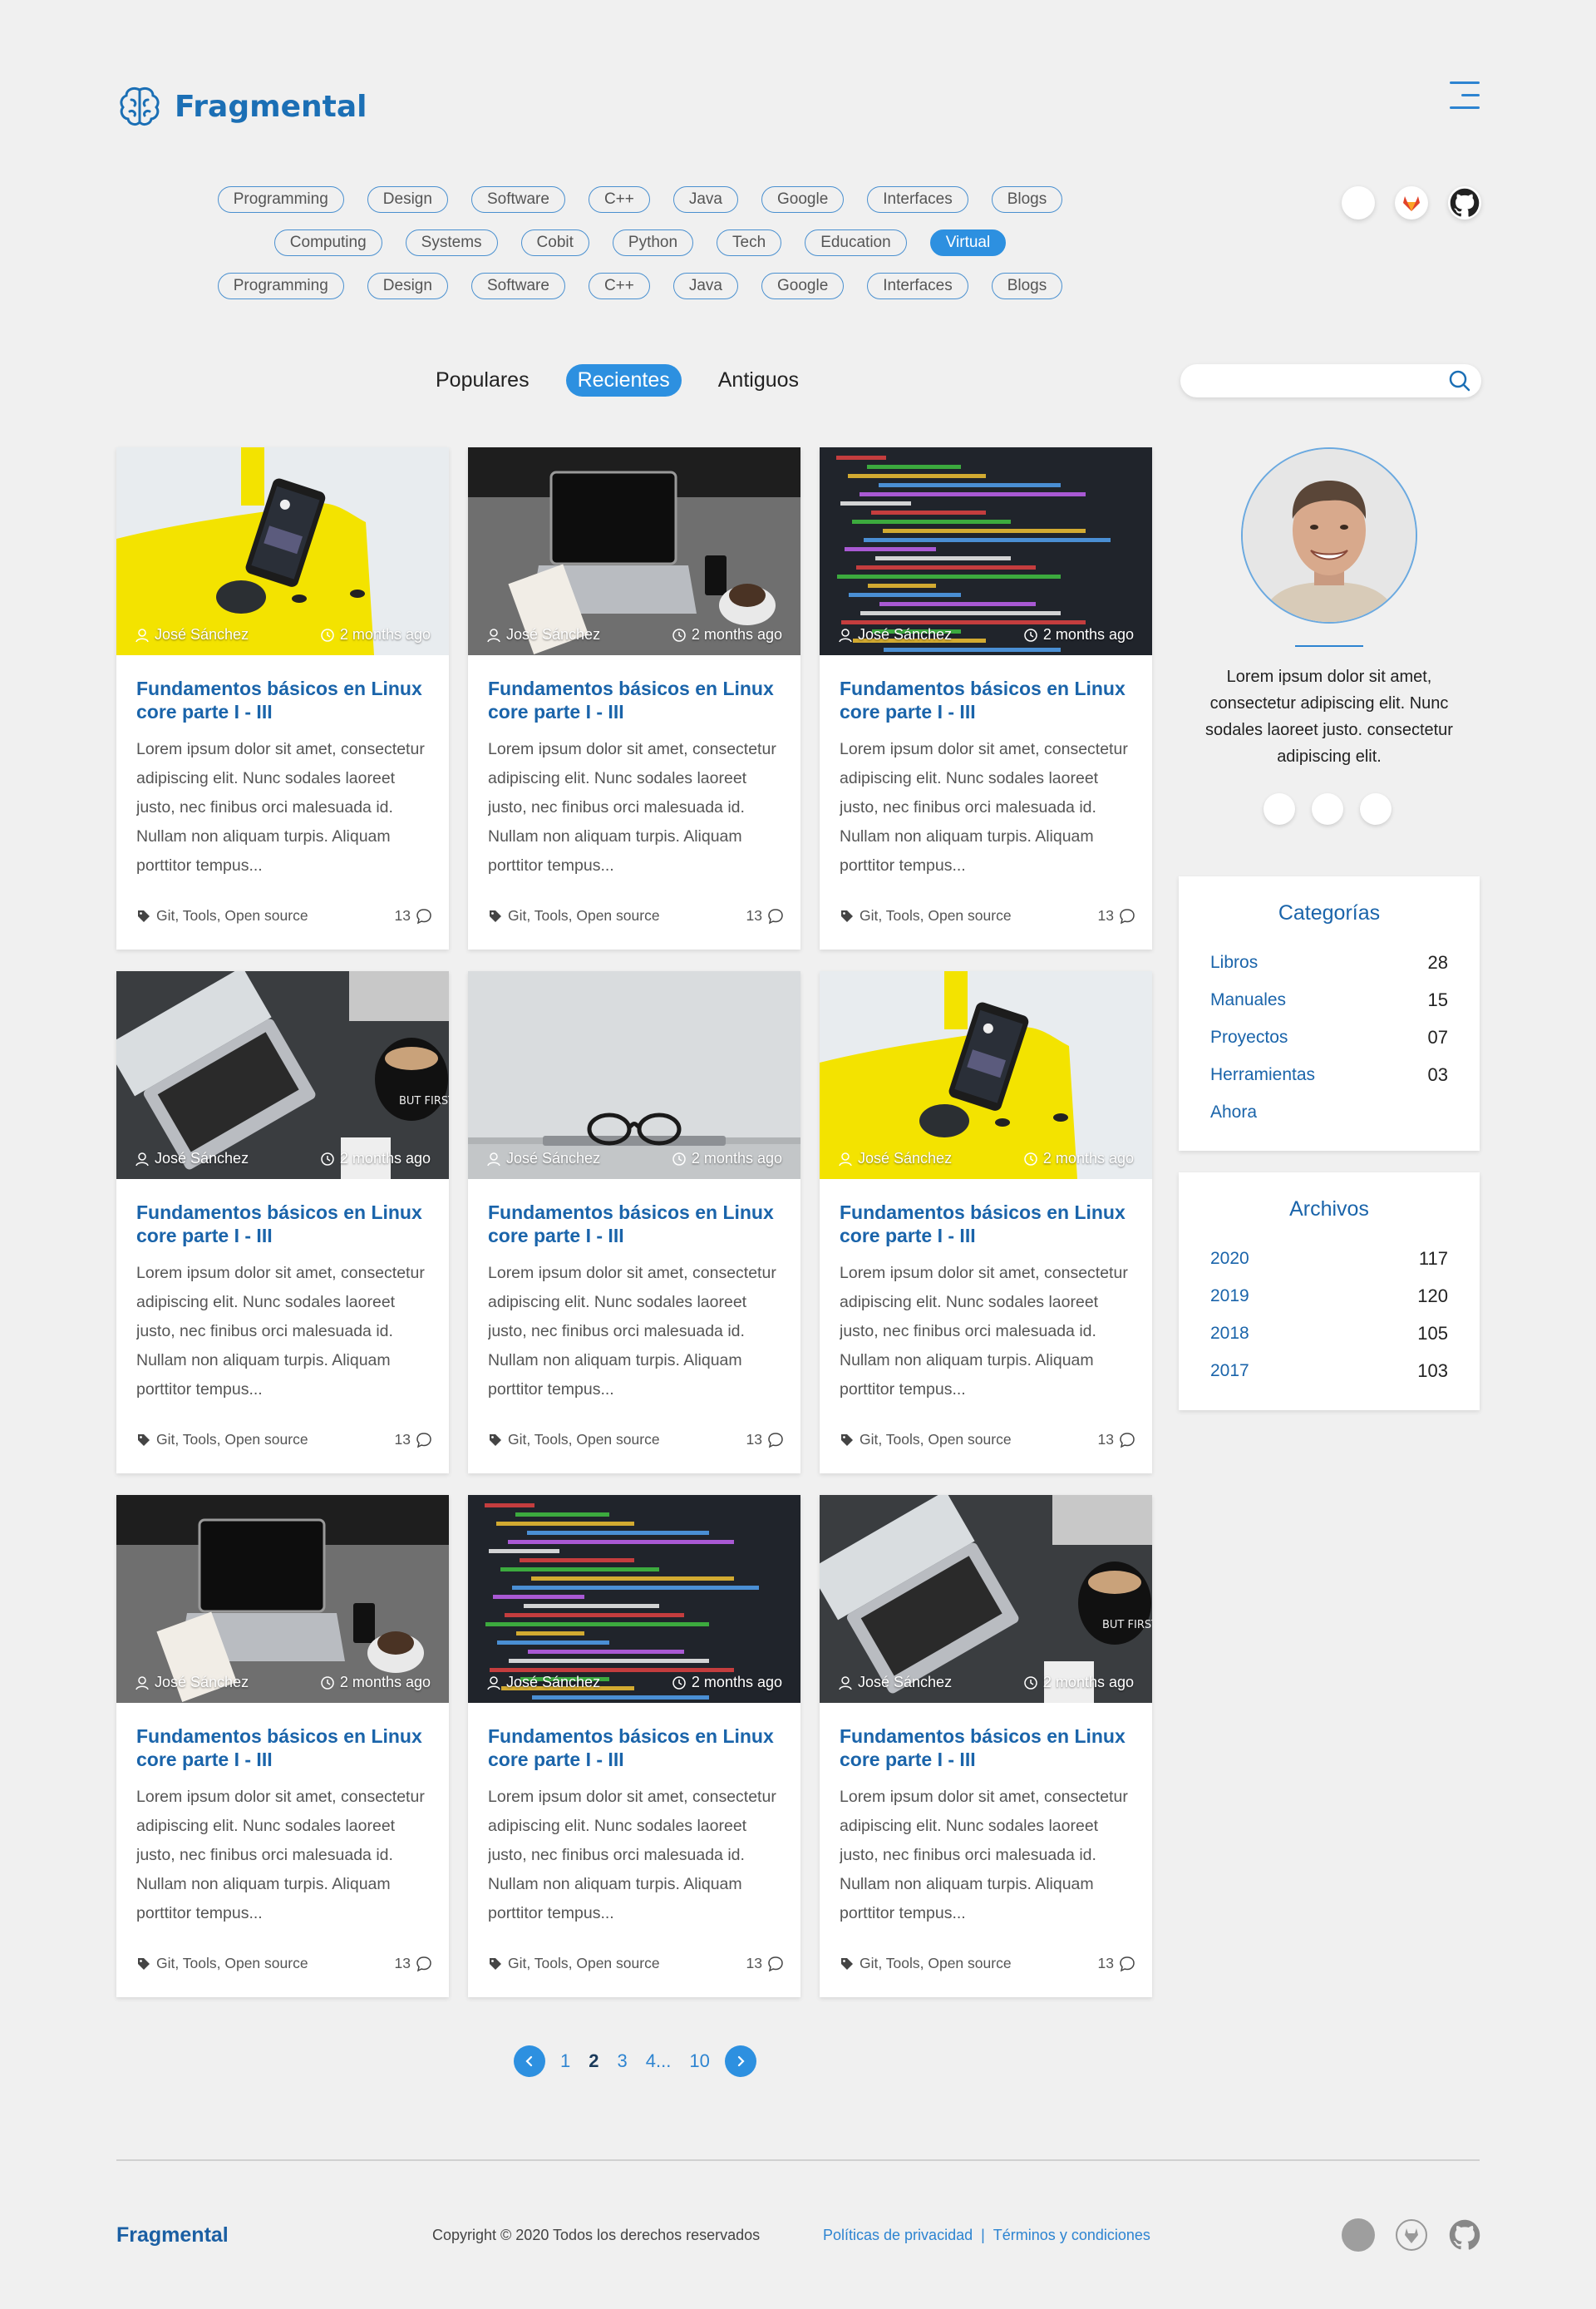 Image resolution: width=1596 pixels, height=2309 pixels. Describe the element at coordinates (1465, 96) in the screenshot. I see `hamburger-menu-button` at that location.